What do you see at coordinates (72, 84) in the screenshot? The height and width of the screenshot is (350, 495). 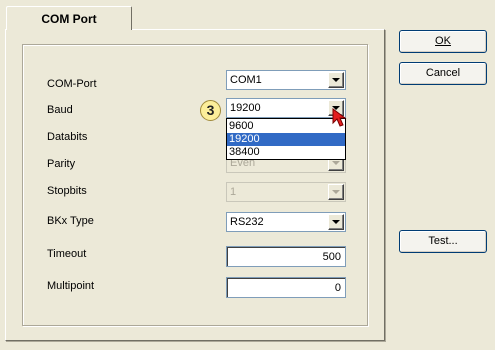 I see `com-port-label: COM-Port` at bounding box center [72, 84].